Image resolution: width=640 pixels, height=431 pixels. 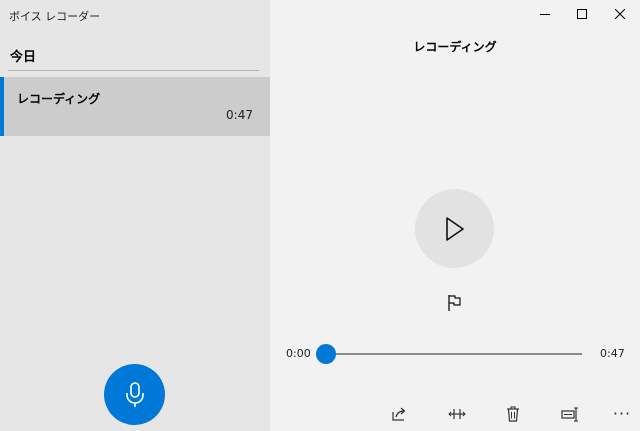 I want to click on close-button, so click(x=620, y=14).